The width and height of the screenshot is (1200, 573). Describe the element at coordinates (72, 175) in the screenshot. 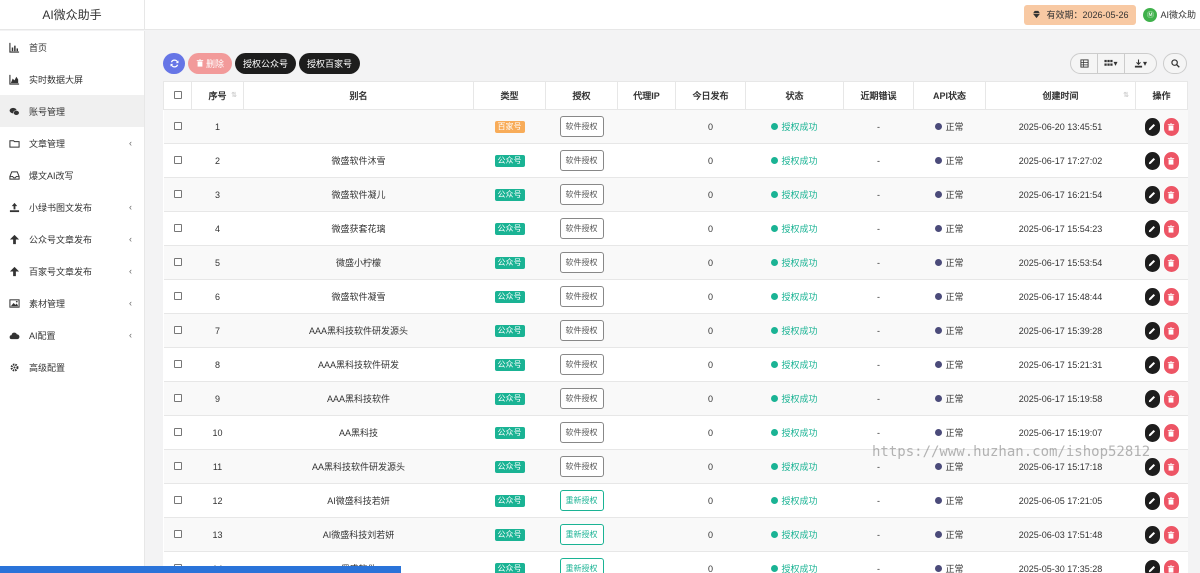

I see `sidebar-item-ai-rewrite: 爆文AI改写` at that location.